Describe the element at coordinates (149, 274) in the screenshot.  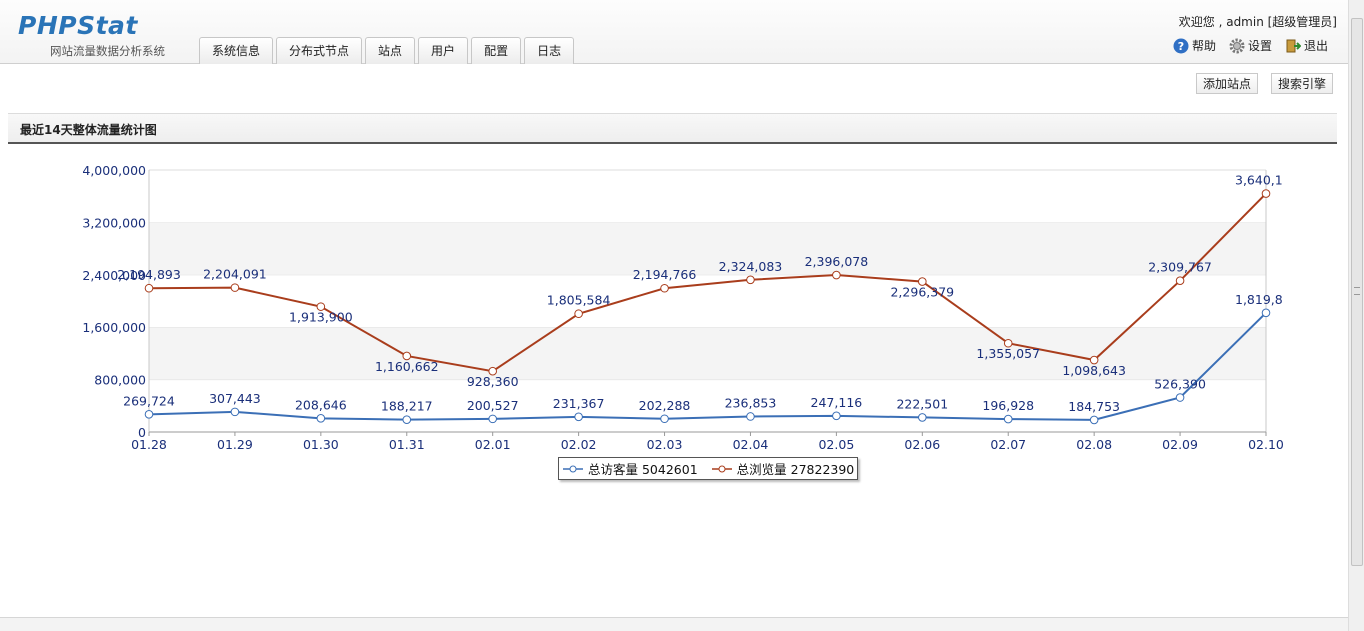
I see `data-label: 2,194,893` at that location.